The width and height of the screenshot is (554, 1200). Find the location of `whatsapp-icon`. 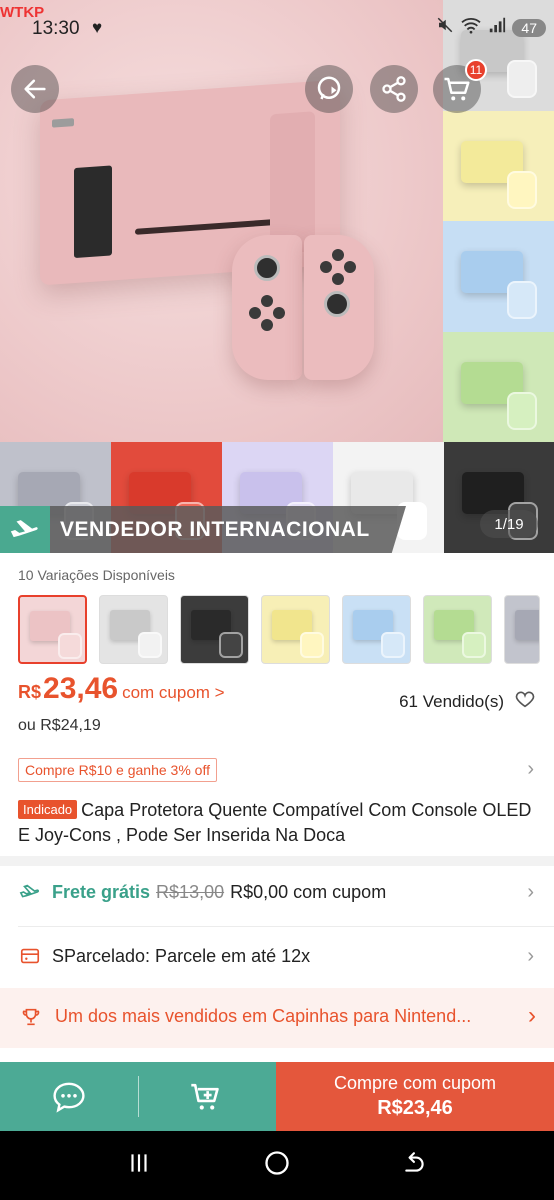

whatsapp-icon is located at coordinates (329, 88).